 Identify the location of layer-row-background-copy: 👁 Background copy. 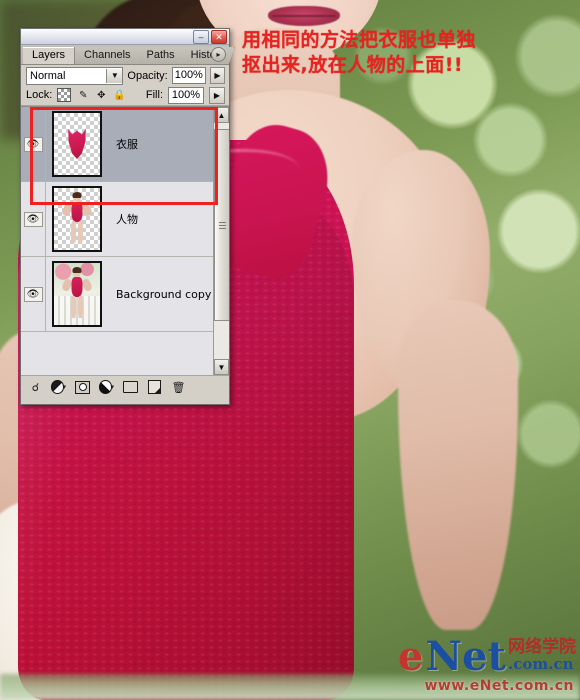
(125, 294).